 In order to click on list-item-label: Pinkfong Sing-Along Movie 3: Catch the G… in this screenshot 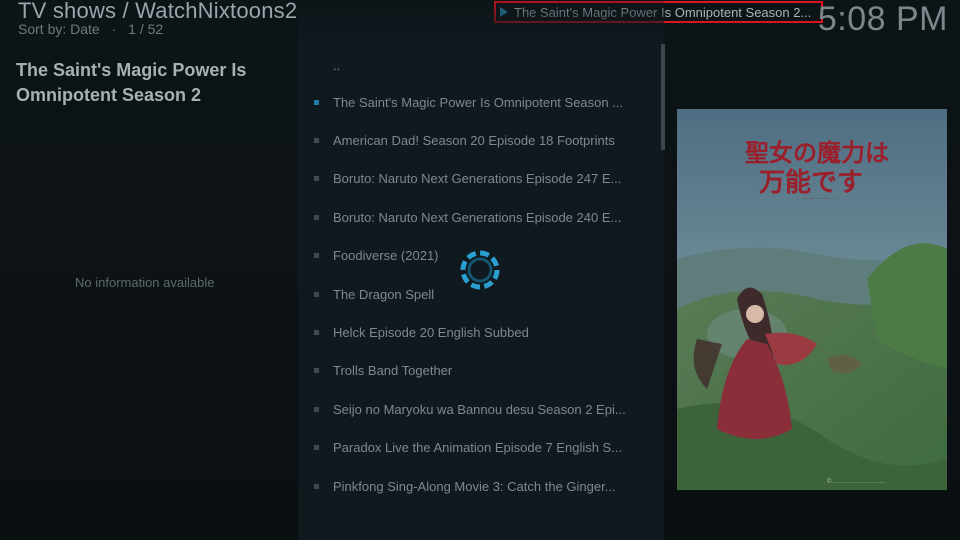, I will do `click(474, 486)`.